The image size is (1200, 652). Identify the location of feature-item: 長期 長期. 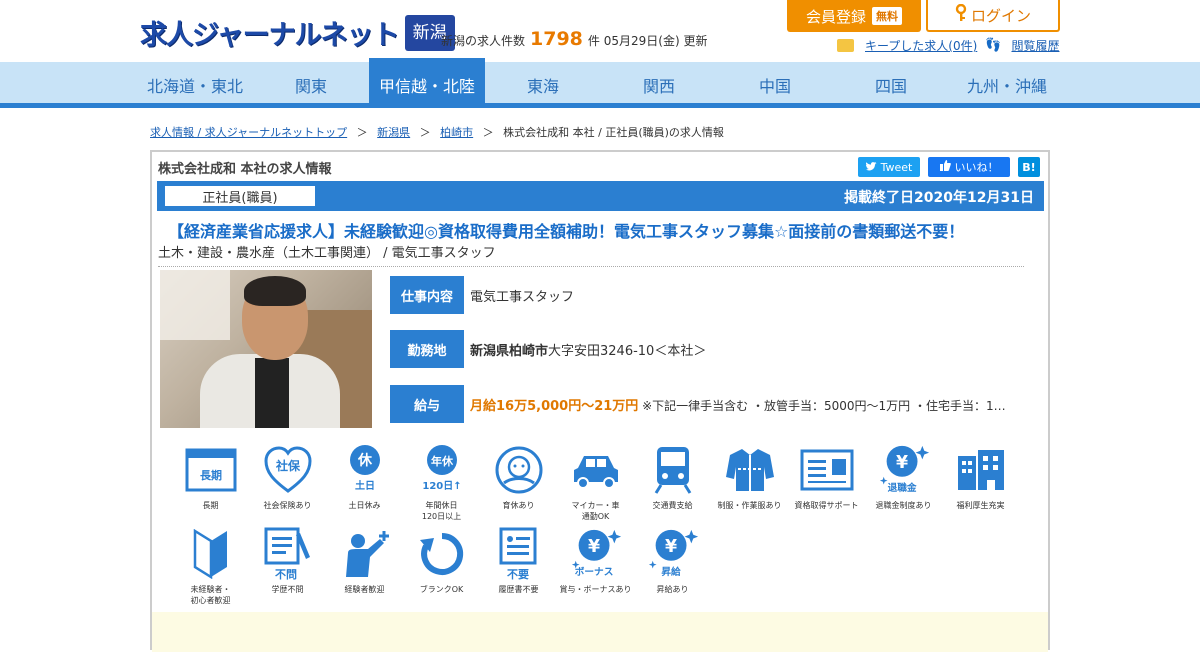
(210, 484).